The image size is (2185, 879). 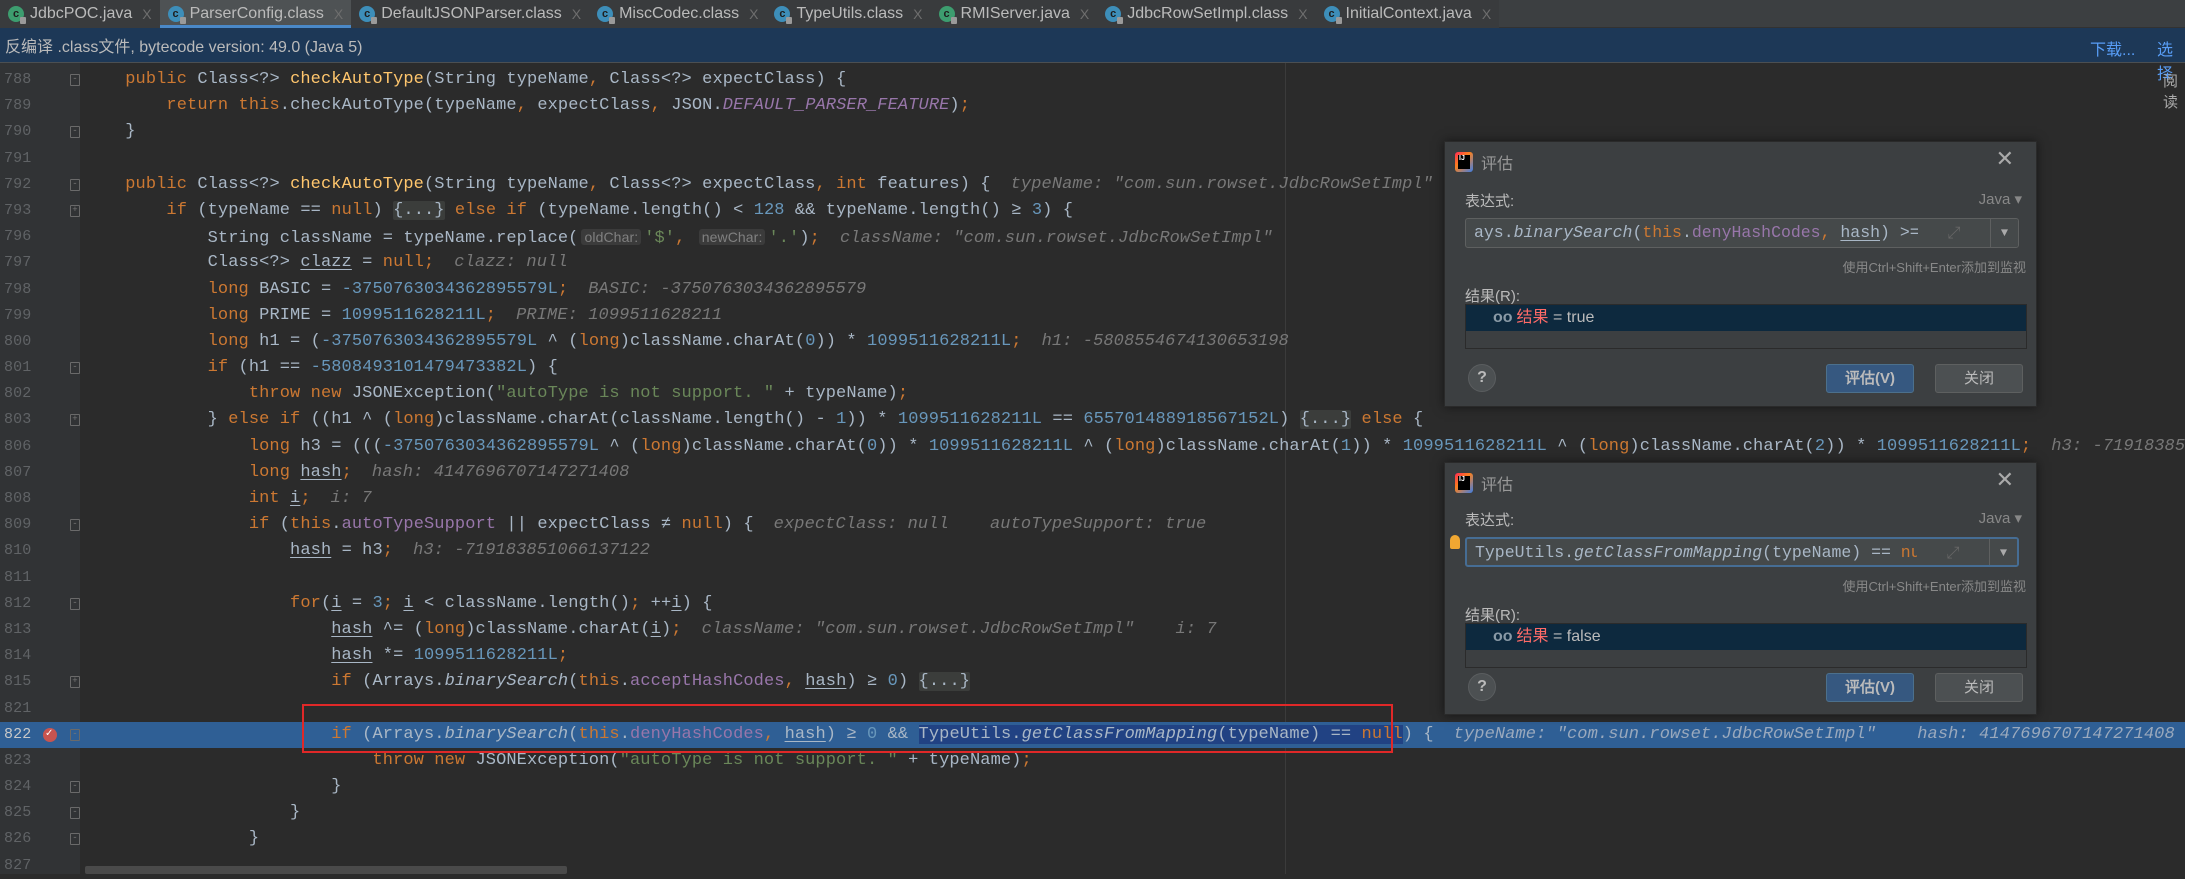 I want to click on line-number: 801, so click(x=24, y=368).